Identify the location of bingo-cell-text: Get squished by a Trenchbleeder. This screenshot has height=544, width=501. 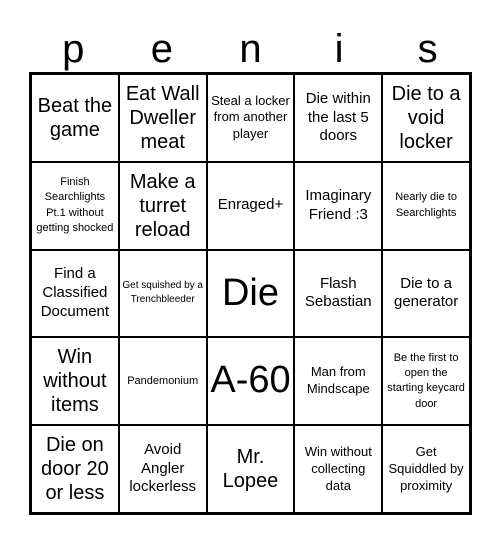
(162, 292).